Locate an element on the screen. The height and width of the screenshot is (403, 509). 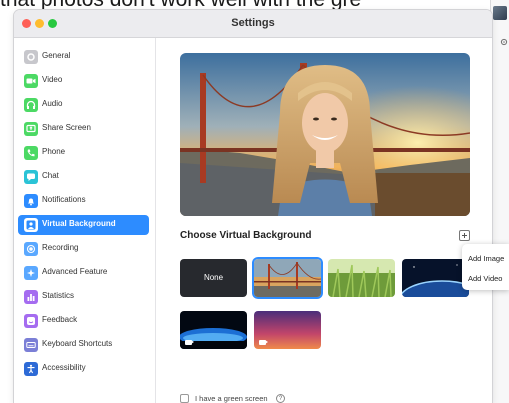
sidebar-item-keyboard-shortcuts: Keyboard Shortcuts is located at coordinates (83, 345).